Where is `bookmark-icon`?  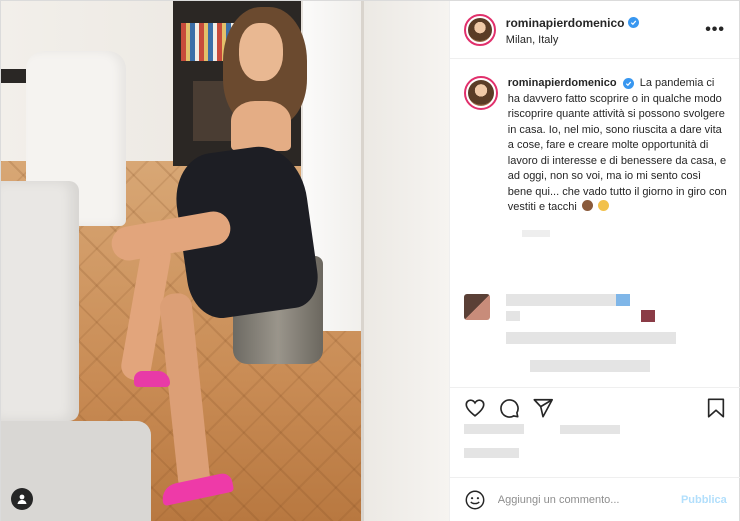
bookmark-icon is located at coordinates (715, 407).